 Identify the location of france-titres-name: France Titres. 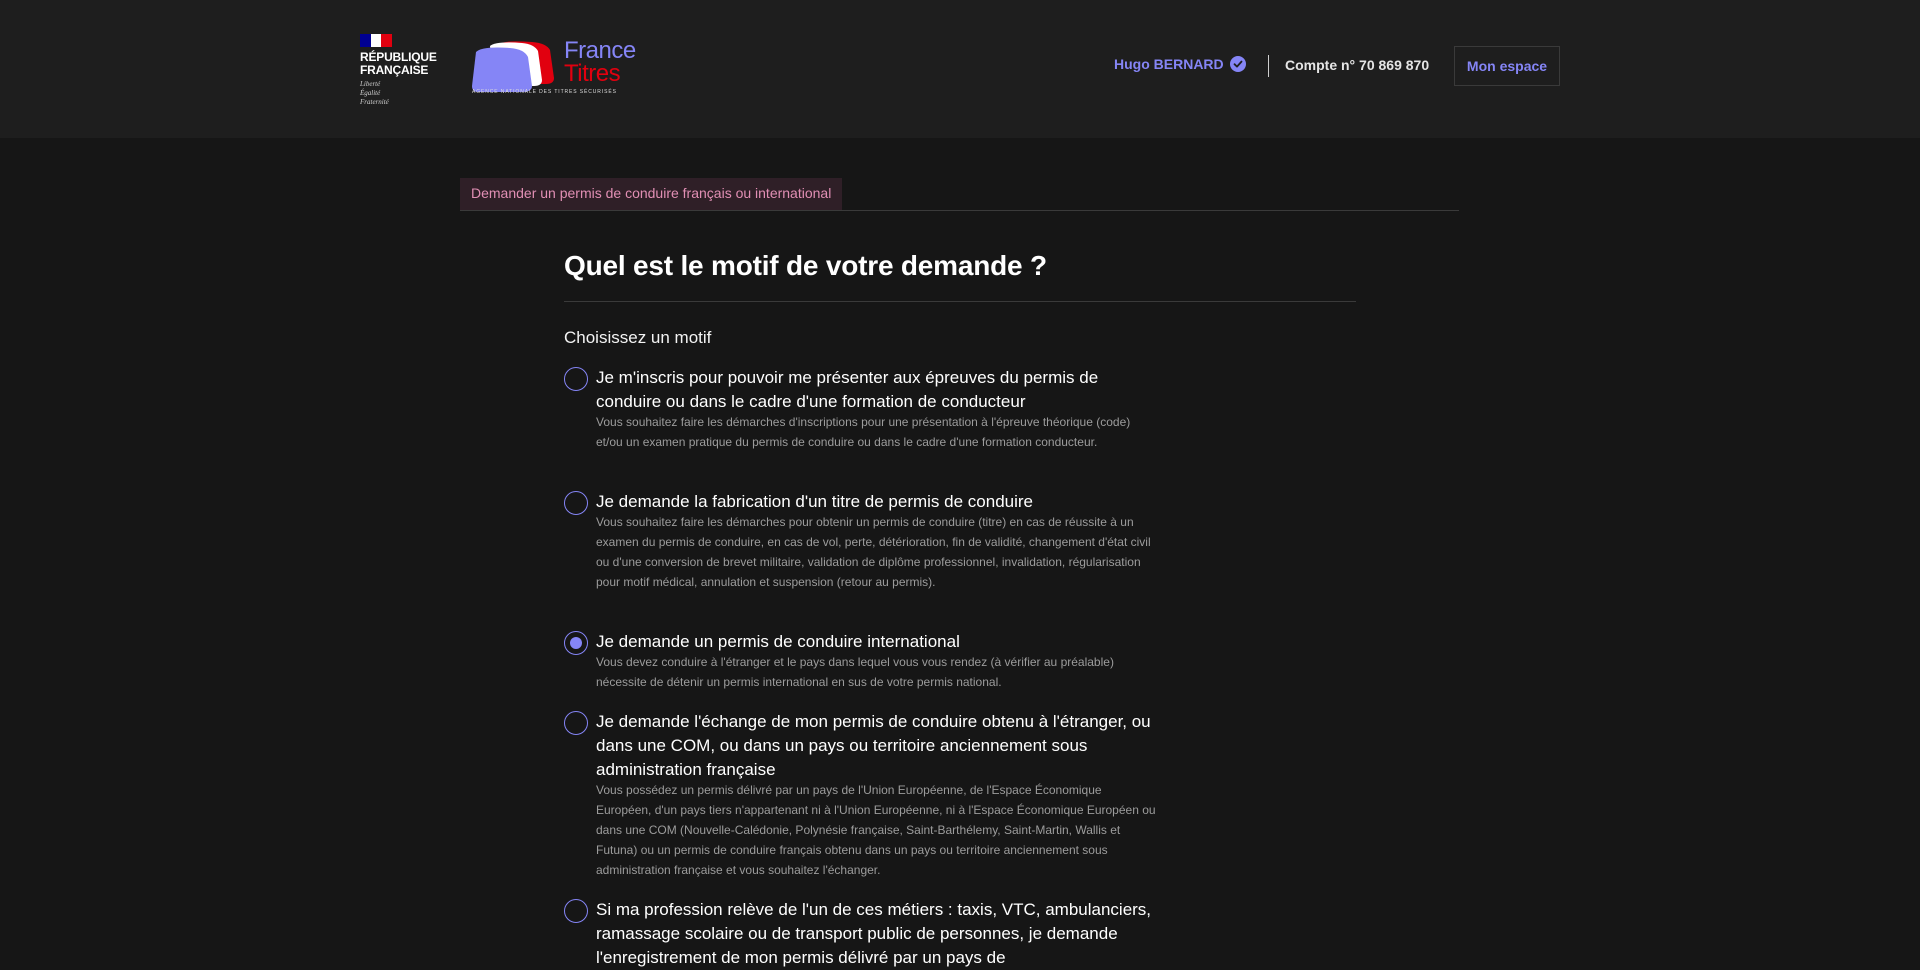
(600, 62).